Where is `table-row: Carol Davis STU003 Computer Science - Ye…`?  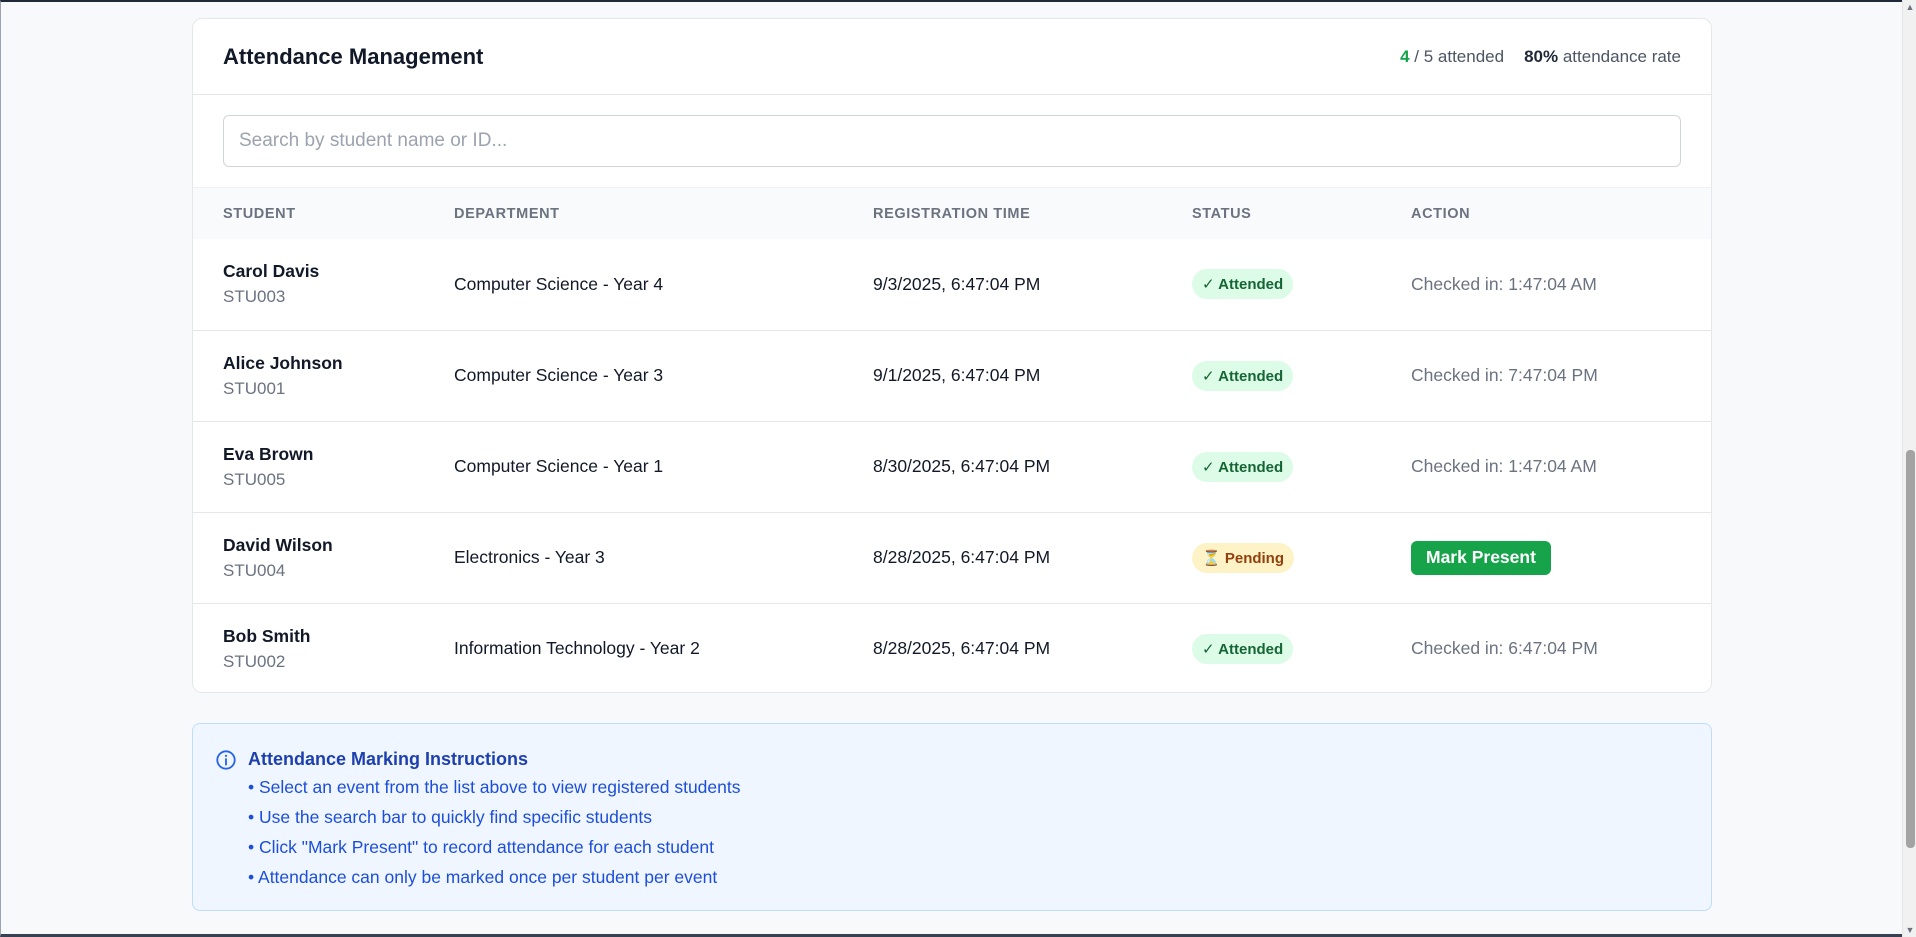
table-row: Carol Davis STU003 Computer Science - Ye… is located at coordinates (952, 284).